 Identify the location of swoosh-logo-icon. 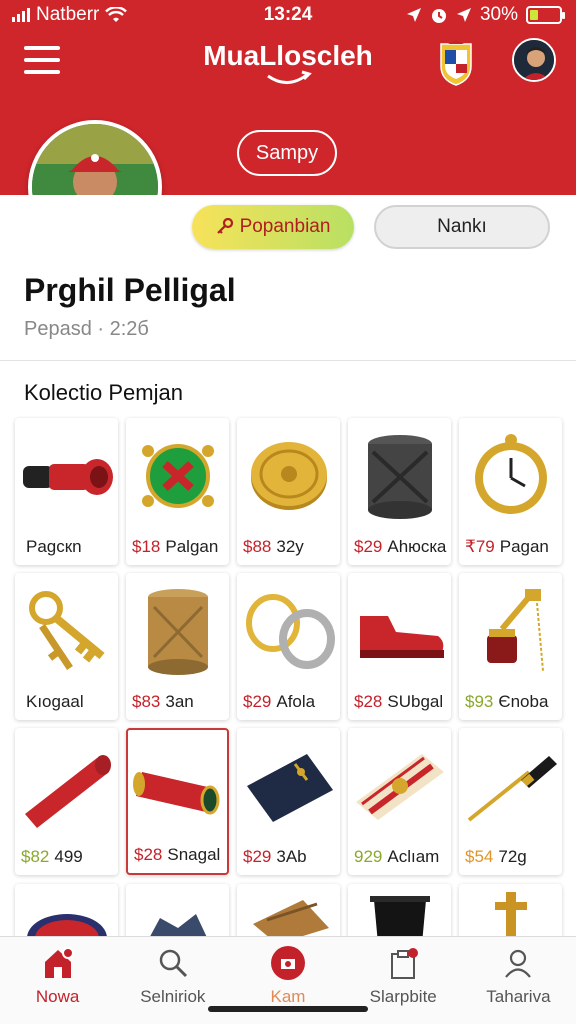
(289, 77).